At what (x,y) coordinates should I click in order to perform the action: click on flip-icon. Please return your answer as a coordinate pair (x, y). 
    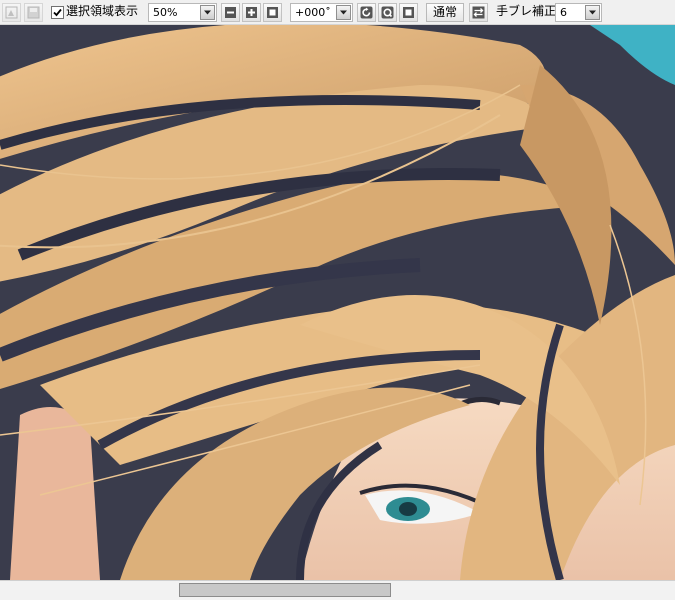
    Looking at the image, I should click on (478, 12).